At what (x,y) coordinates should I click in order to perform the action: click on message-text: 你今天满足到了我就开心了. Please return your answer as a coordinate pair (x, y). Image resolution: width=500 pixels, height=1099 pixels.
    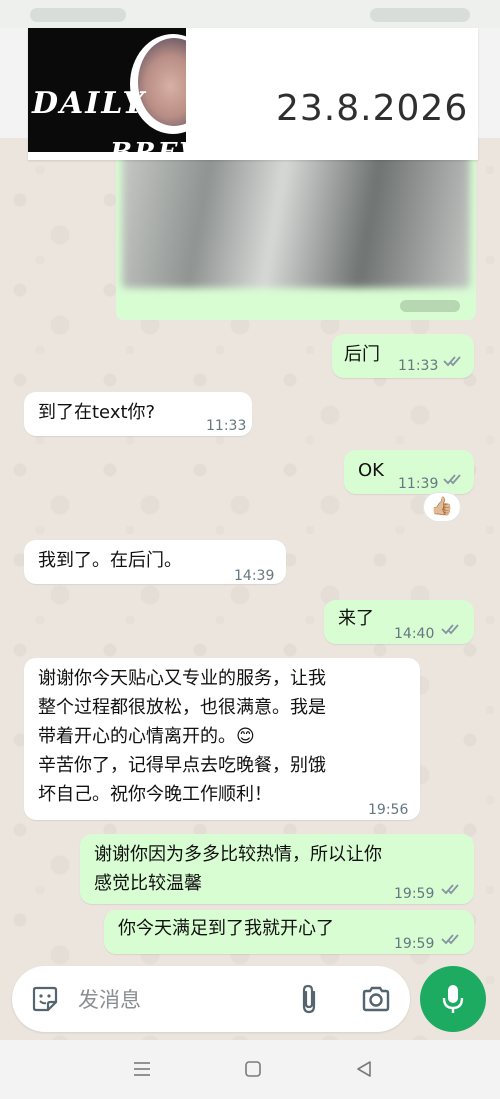
    Looking at the image, I should click on (226, 928).